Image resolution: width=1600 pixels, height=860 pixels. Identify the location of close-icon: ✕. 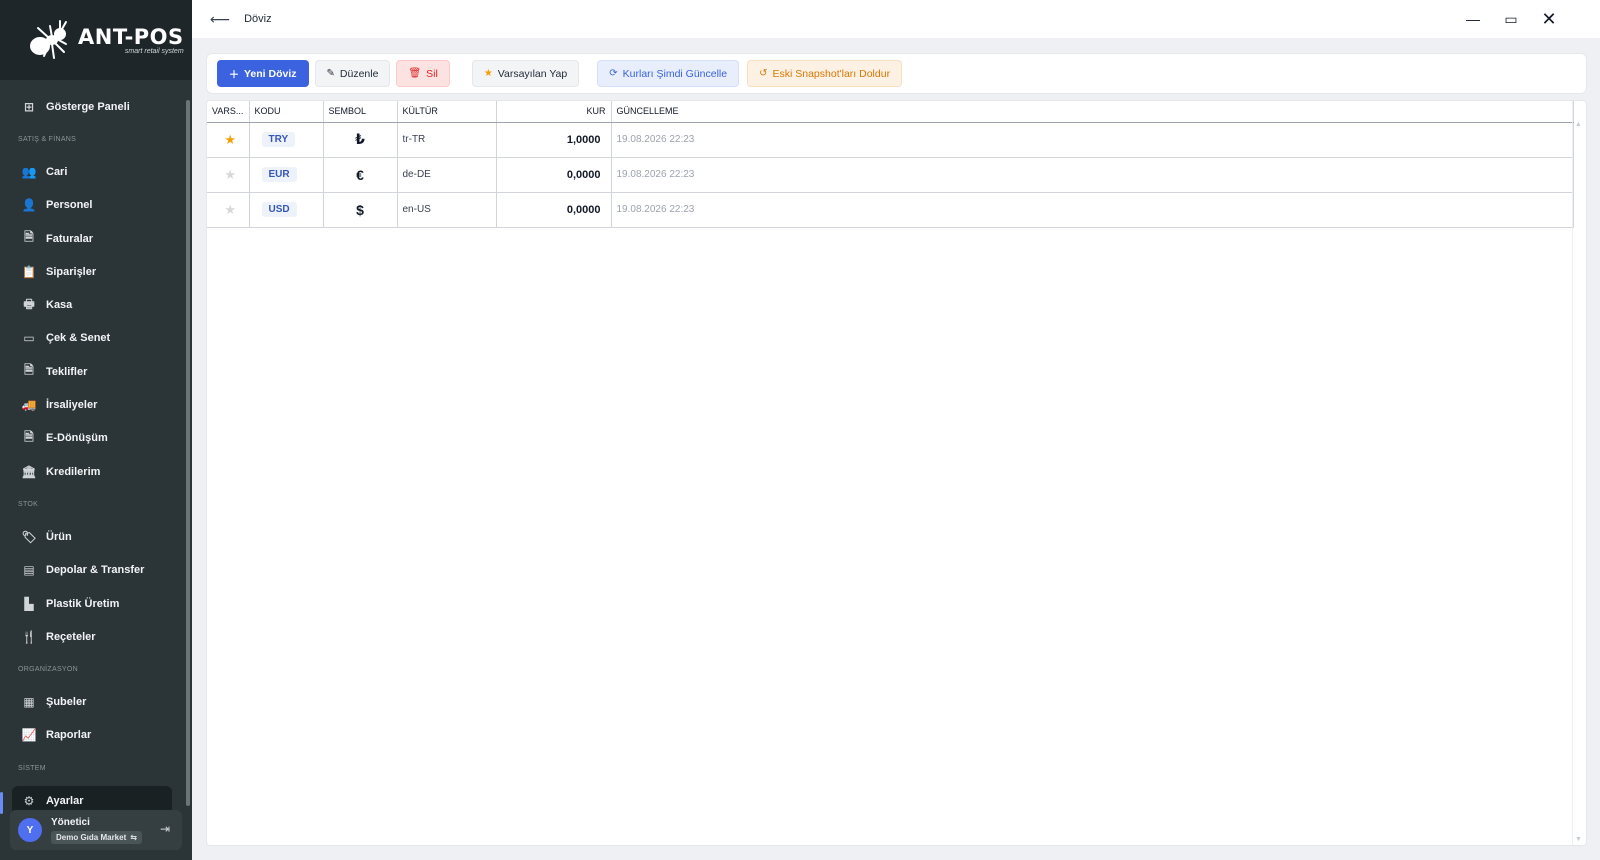
(1549, 19).